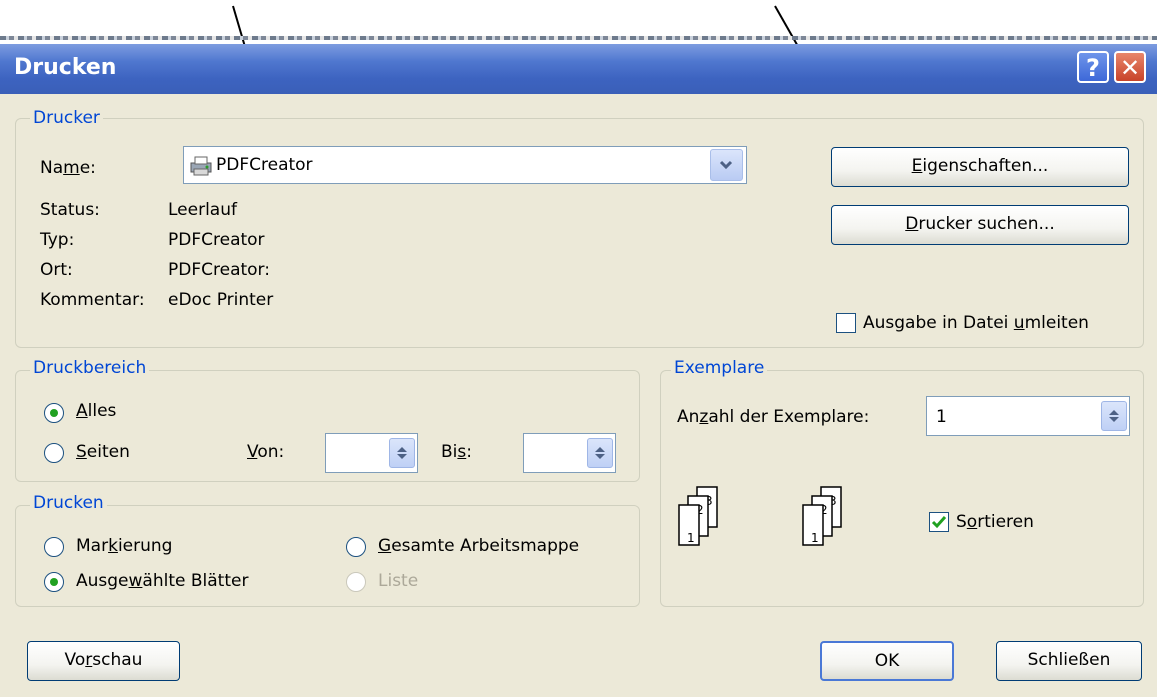 This screenshot has height=697, width=1157. What do you see at coordinates (465, 165) in the screenshot?
I see `printer-name-select: PDFCreator` at bounding box center [465, 165].